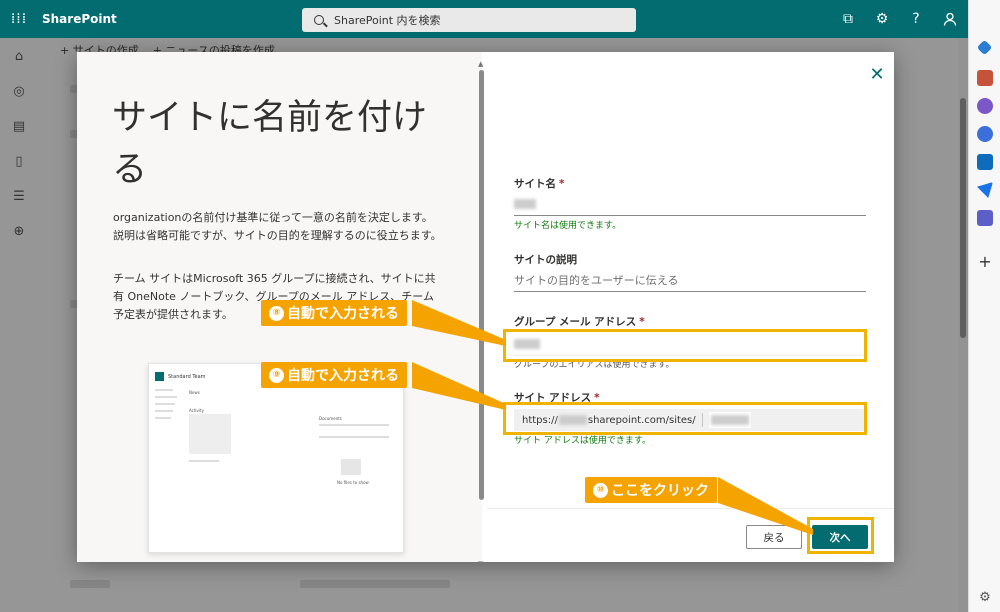 This screenshot has width=1000, height=612. Describe the element at coordinates (651, 490) in the screenshot. I see `callout-click-here: ⑩ ここをクリック` at that location.